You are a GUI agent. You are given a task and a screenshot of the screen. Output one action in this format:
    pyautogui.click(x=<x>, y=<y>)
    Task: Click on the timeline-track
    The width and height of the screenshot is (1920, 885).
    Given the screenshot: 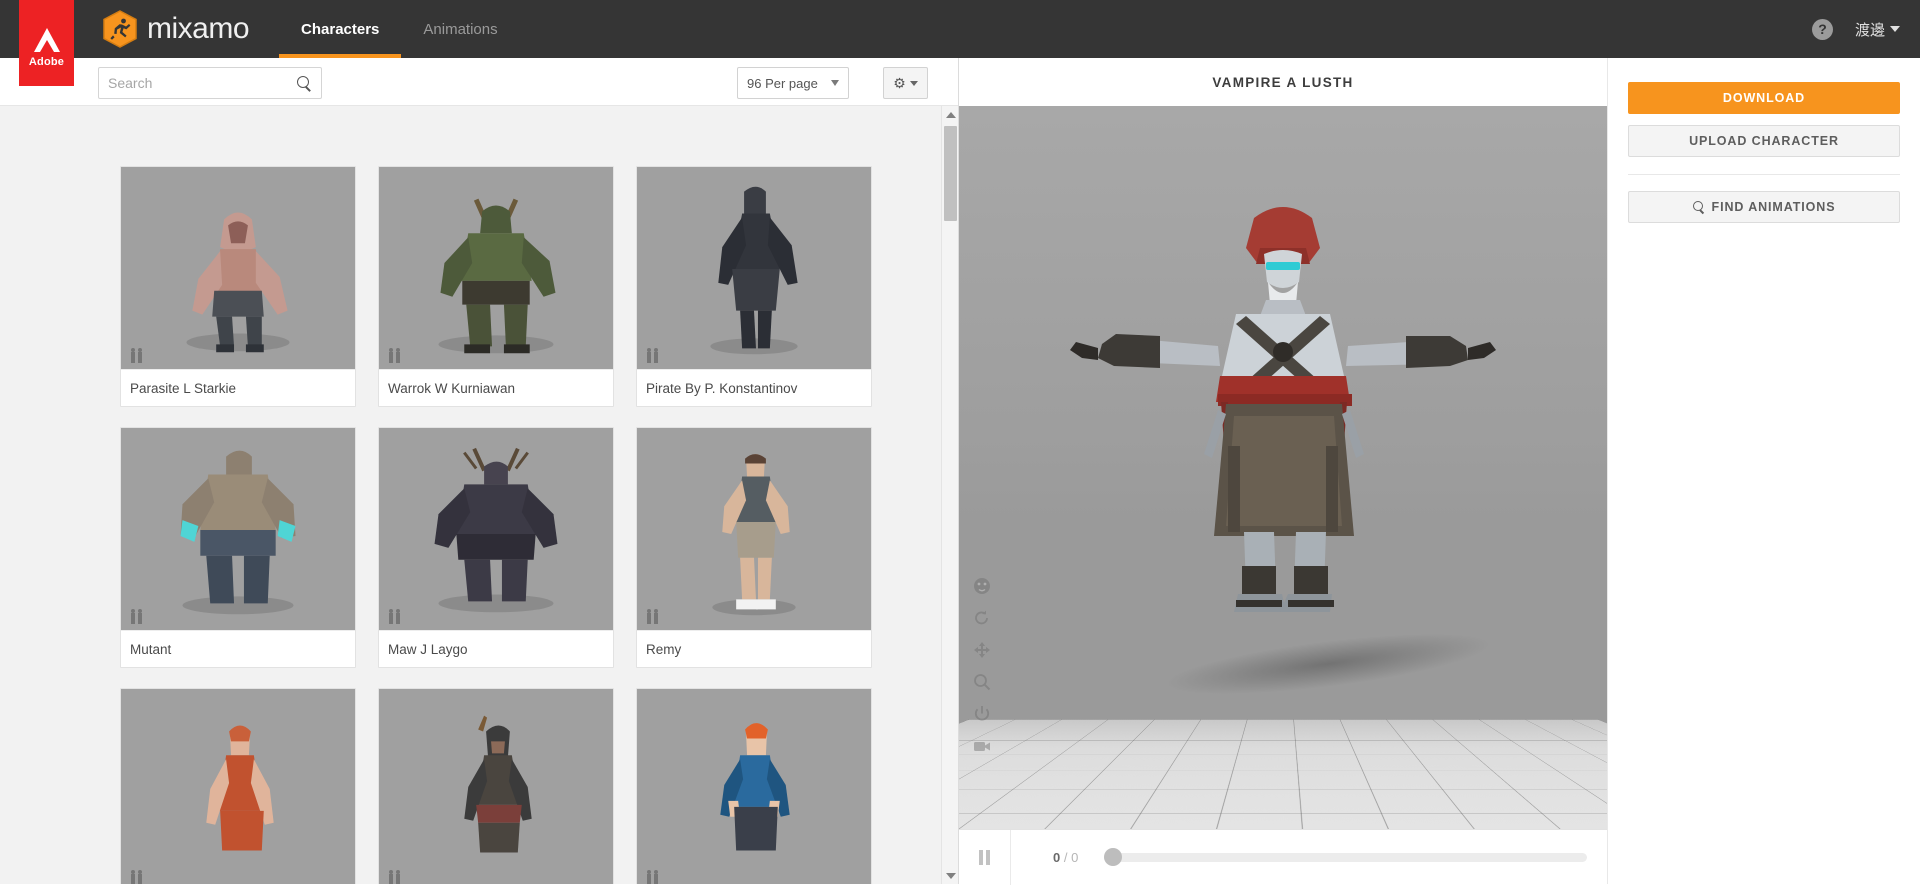 What is the action you would take?
    pyautogui.click(x=1345, y=857)
    